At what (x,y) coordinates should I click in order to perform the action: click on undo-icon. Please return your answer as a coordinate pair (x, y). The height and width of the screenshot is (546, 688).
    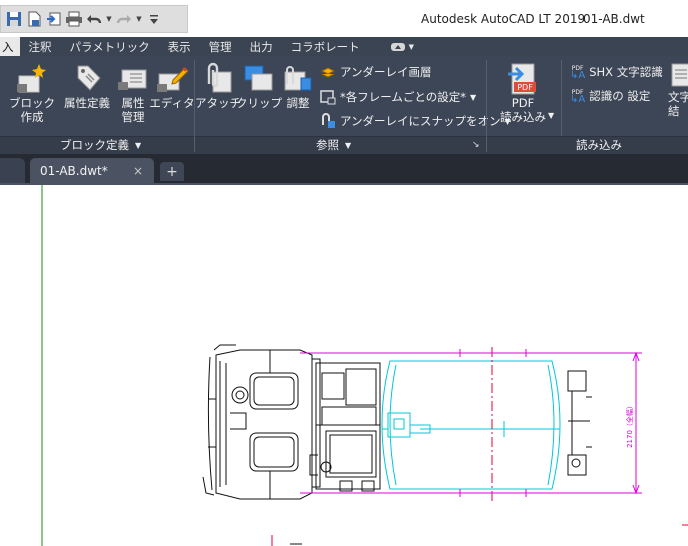
    Looking at the image, I should click on (94, 19).